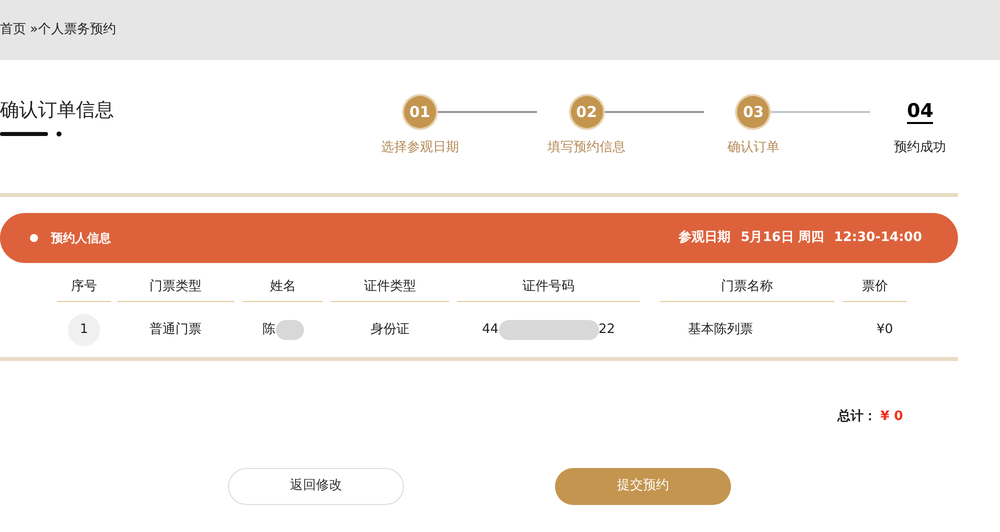 The width and height of the screenshot is (1000, 532). What do you see at coordinates (175, 287) in the screenshot?
I see `column-header: 门票类型` at bounding box center [175, 287].